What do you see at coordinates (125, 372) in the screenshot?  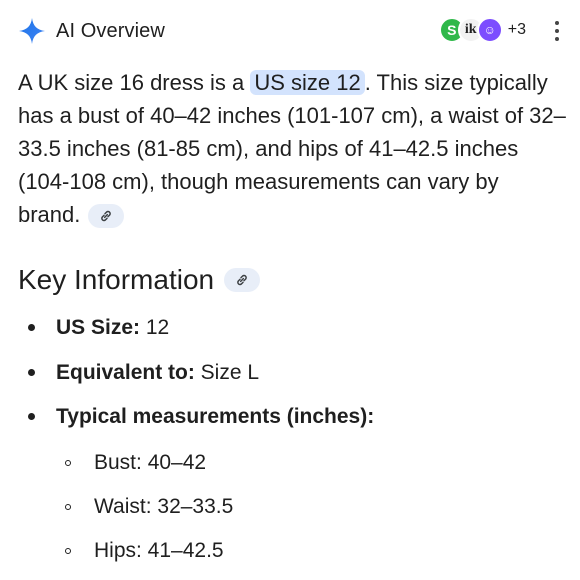 I see `list-item-label: Equivalent to:` at bounding box center [125, 372].